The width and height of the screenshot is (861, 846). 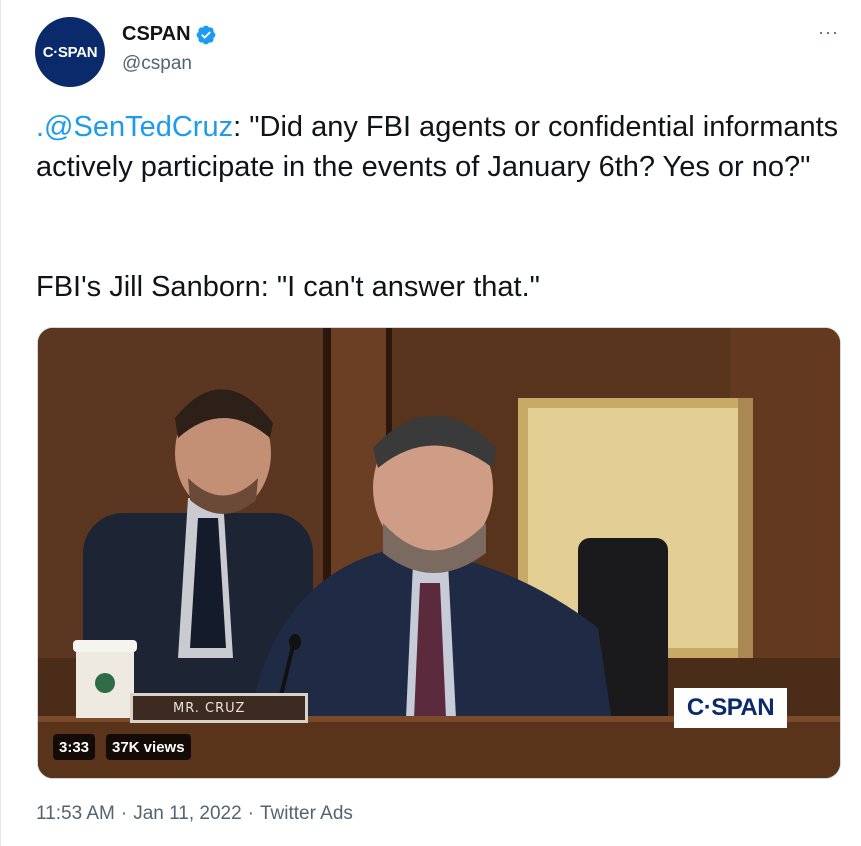 I want to click on user-handle: @cspan, so click(x=157, y=64).